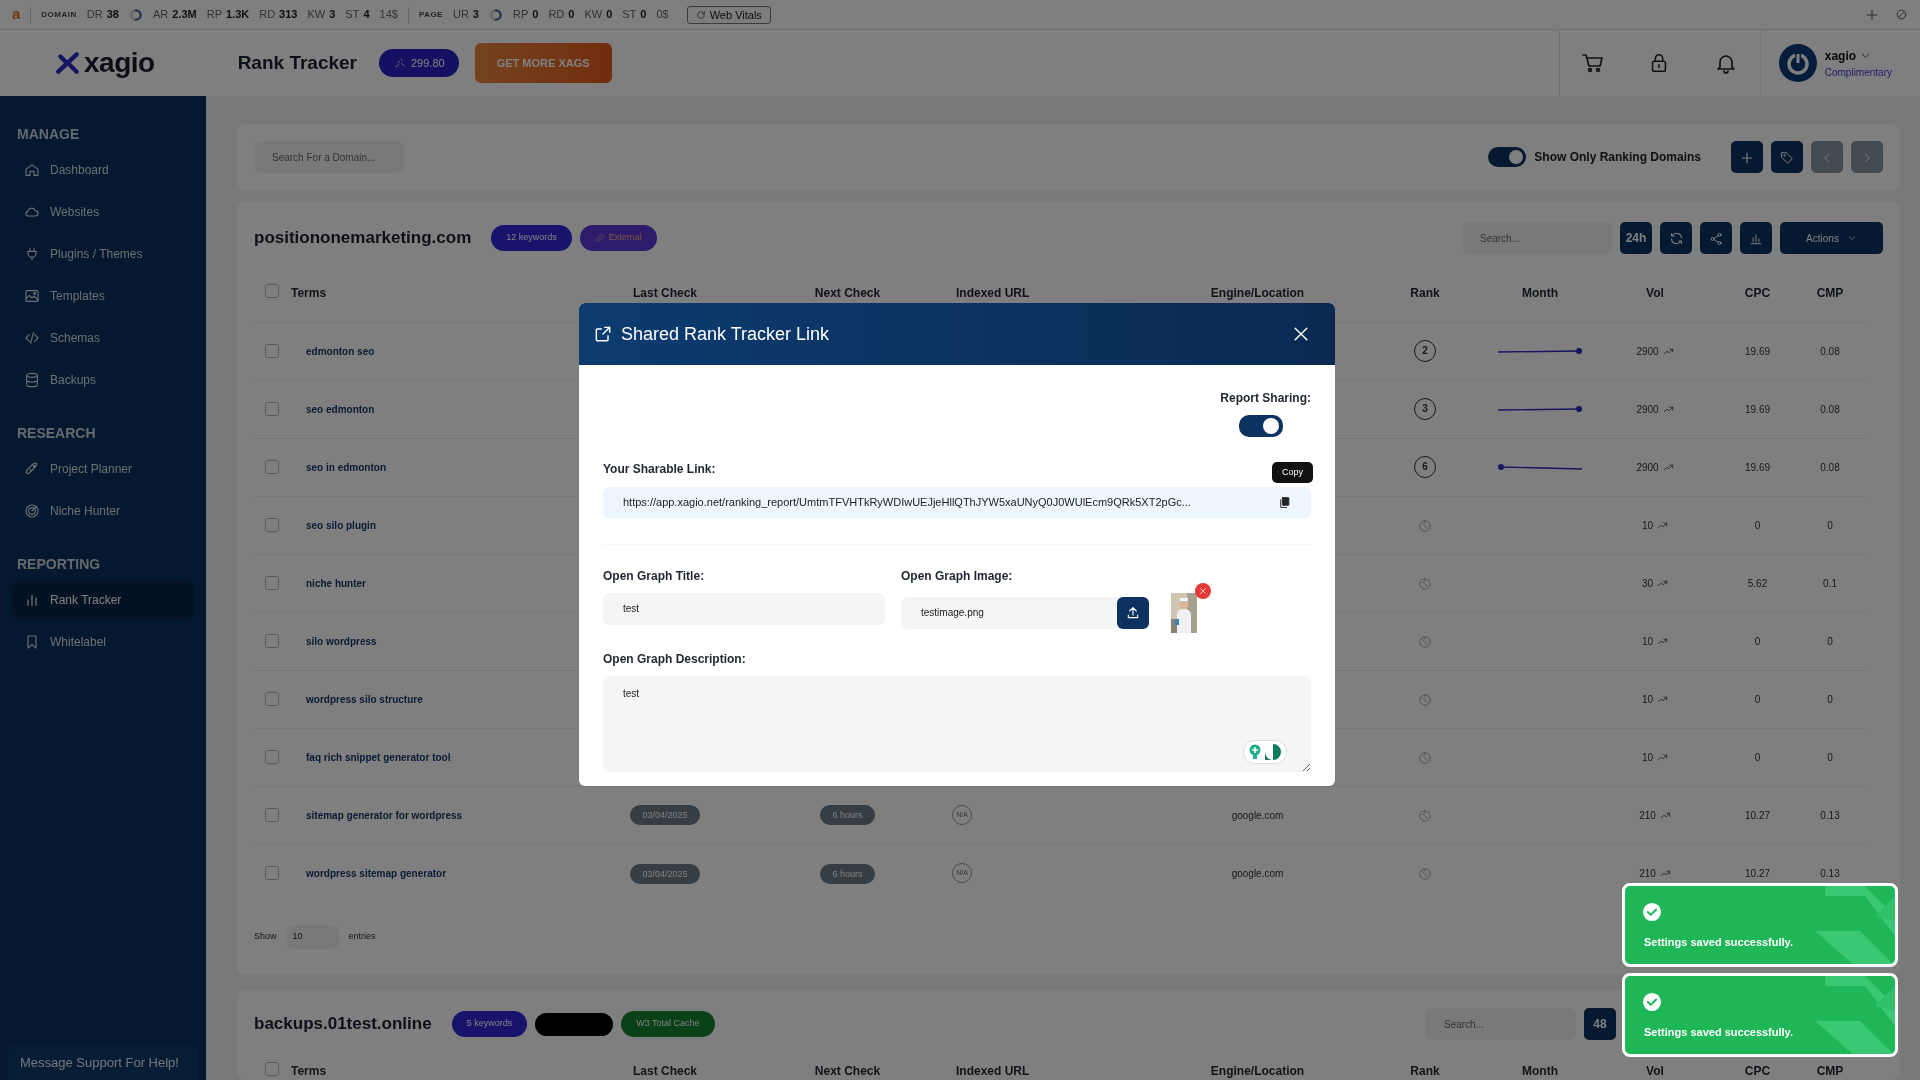  Describe the element at coordinates (495, 14) in the screenshot. I see `ring-icon` at that location.